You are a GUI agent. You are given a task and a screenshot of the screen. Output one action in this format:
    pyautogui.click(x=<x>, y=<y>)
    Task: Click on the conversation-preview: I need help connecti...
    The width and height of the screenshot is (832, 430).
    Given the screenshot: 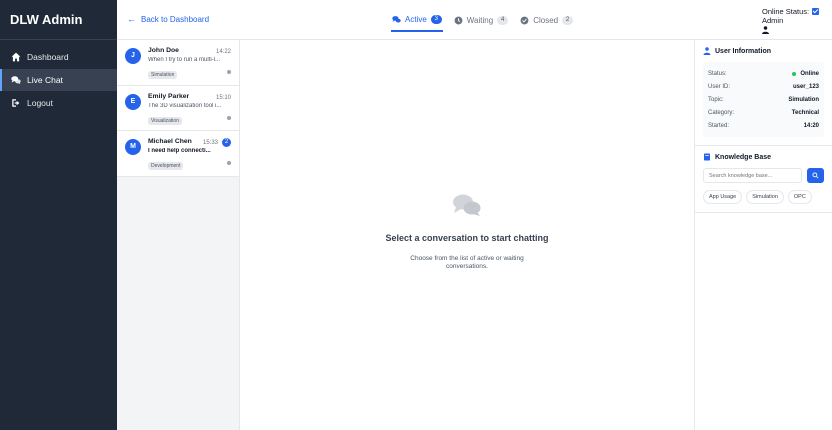 What is the action you would take?
    pyautogui.click(x=179, y=151)
    